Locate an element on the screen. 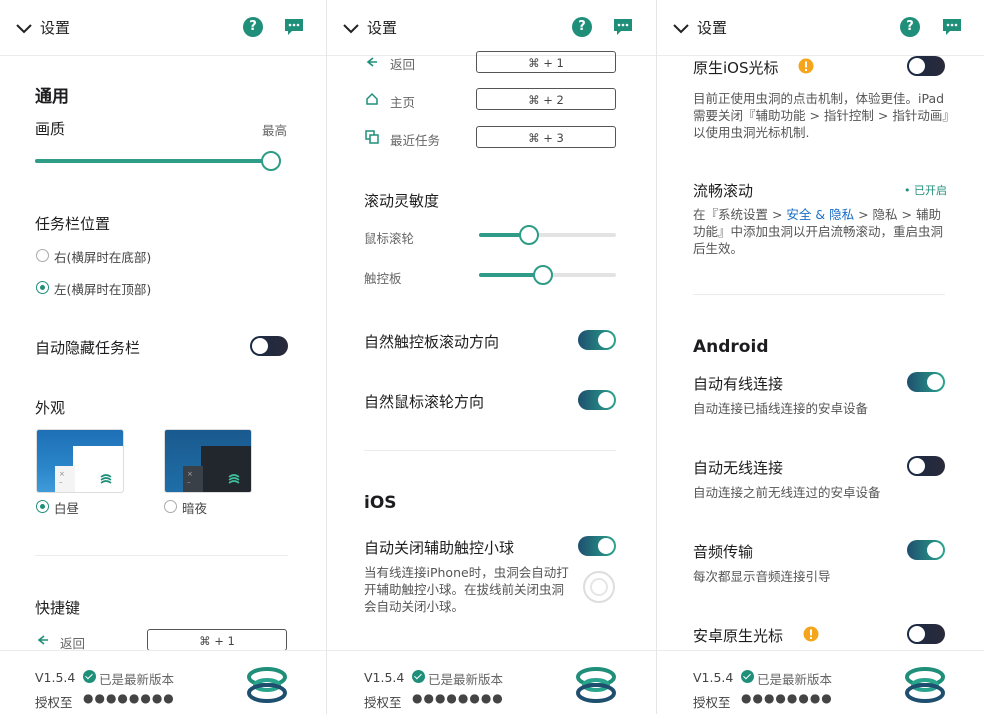 Image resolution: width=984 pixels, height=714 pixels. quality-slider-fill is located at coordinates (157, 161).